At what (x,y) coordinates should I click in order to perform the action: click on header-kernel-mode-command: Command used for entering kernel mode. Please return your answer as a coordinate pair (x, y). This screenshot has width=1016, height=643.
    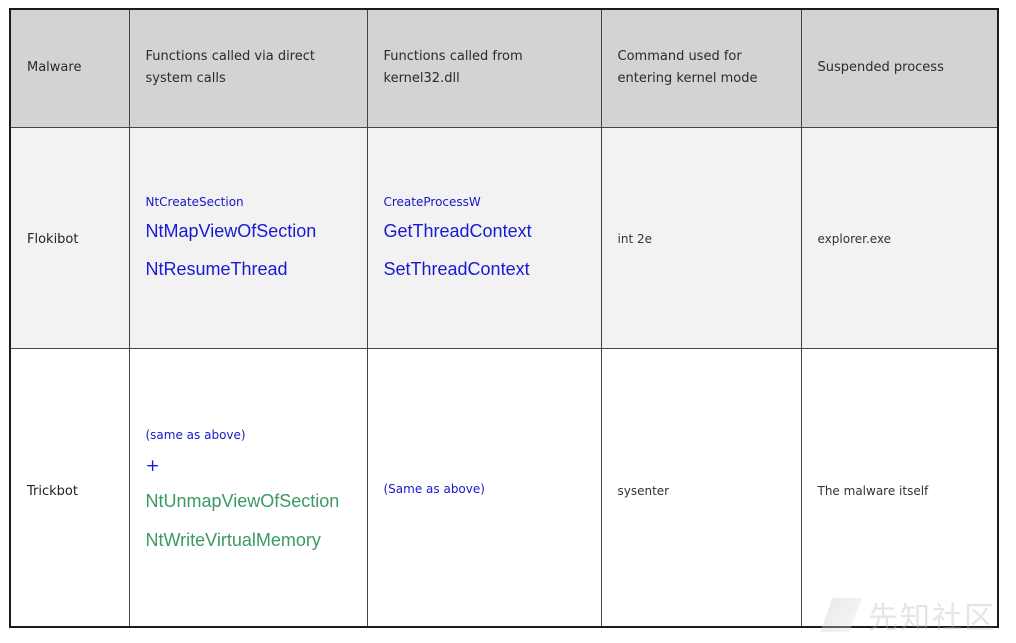
    Looking at the image, I should click on (701, 69).